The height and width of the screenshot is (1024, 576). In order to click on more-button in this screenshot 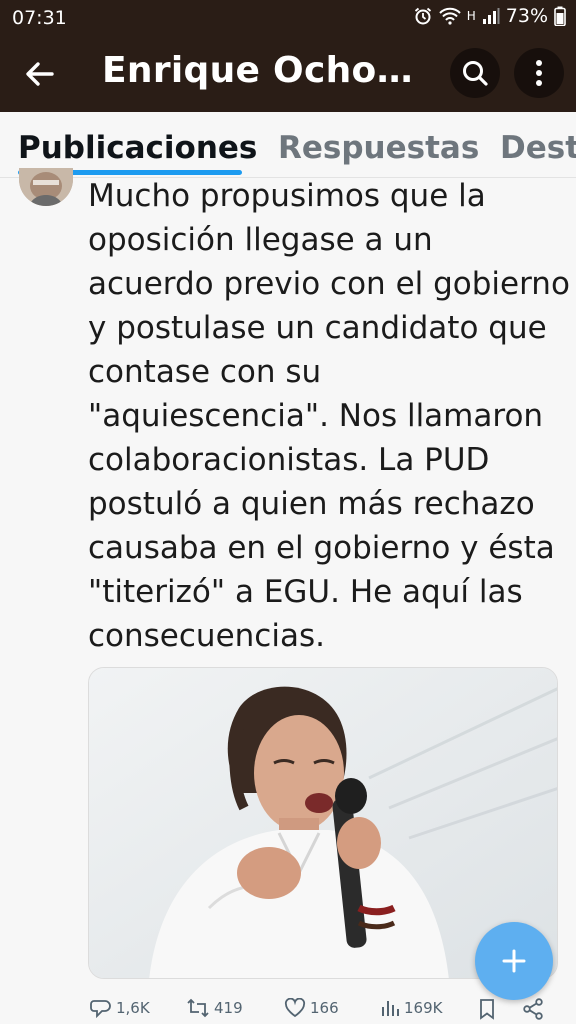, I will do `click(539, 73)`.